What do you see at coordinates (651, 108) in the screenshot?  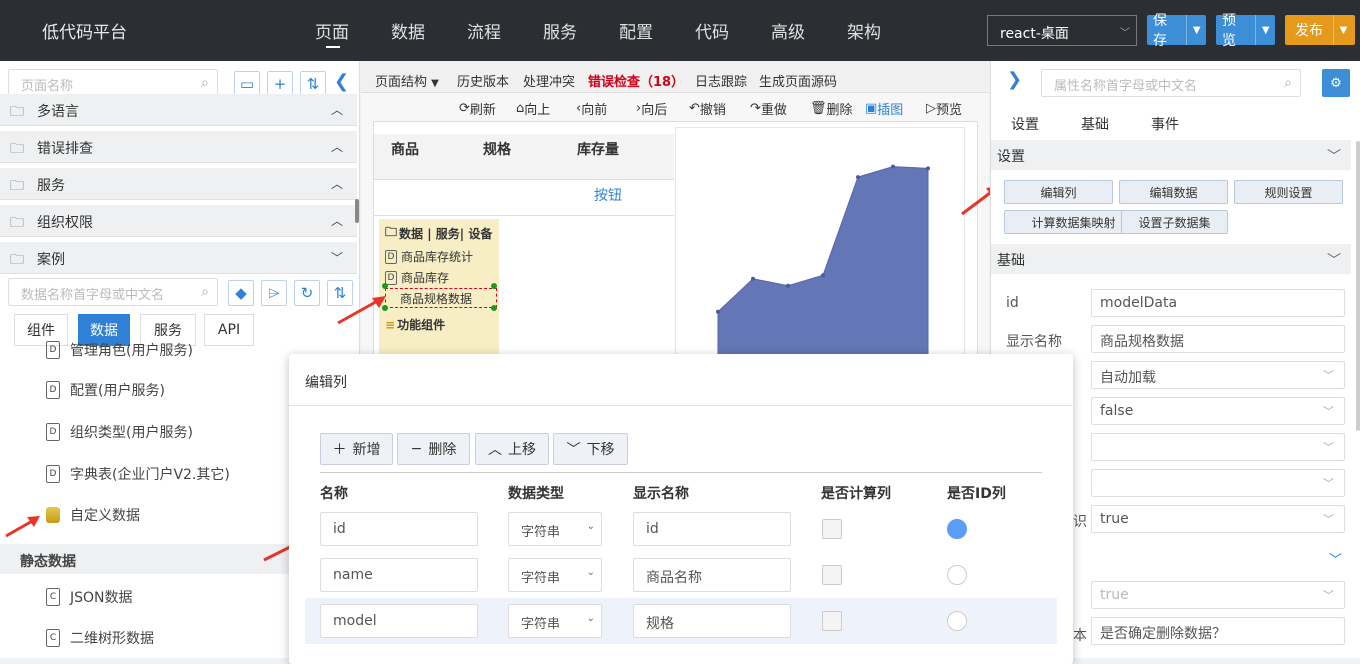 I see `forward-tool: › 向后` at bounding box center [651, 108].